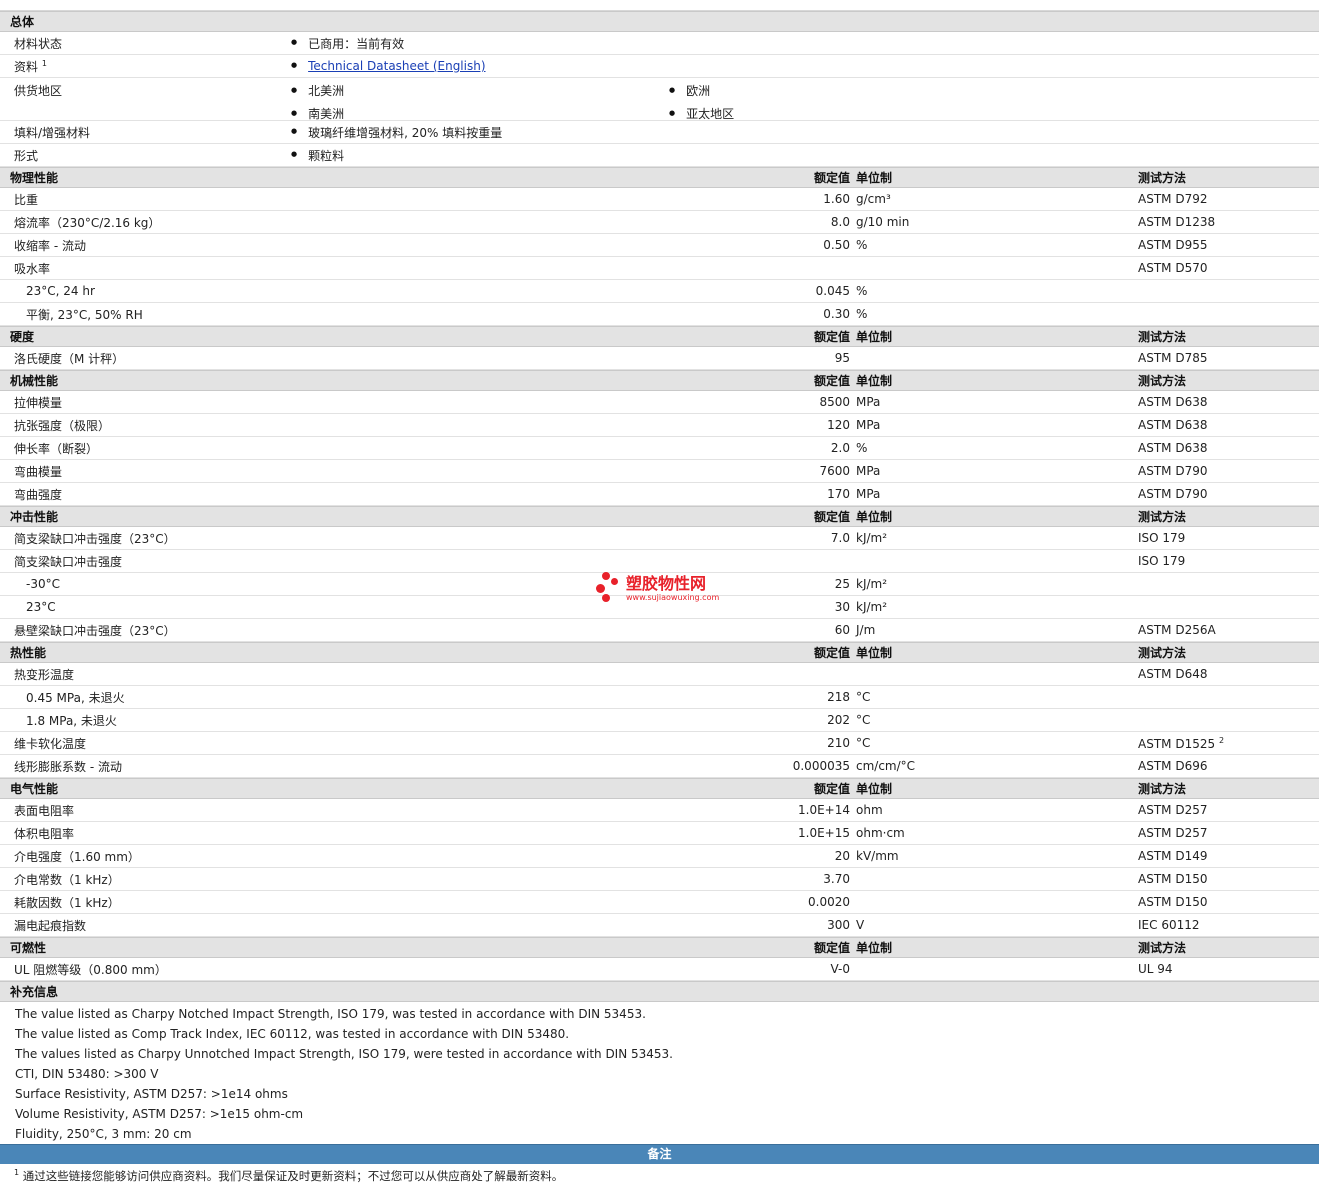 This screenshot has width=1319, height=1184. Describe the element at coordinates (659, 245) in the screenshot. I see `table-row: 收缩率 - 流动 0.50% ASTM D955` at that location.